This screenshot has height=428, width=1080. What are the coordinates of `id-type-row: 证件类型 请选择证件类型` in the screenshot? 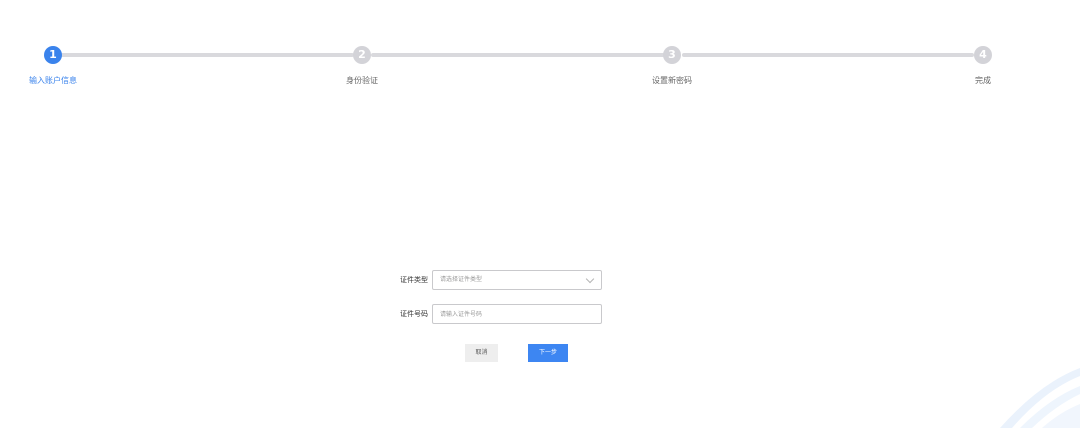 It's located at (495, 281).